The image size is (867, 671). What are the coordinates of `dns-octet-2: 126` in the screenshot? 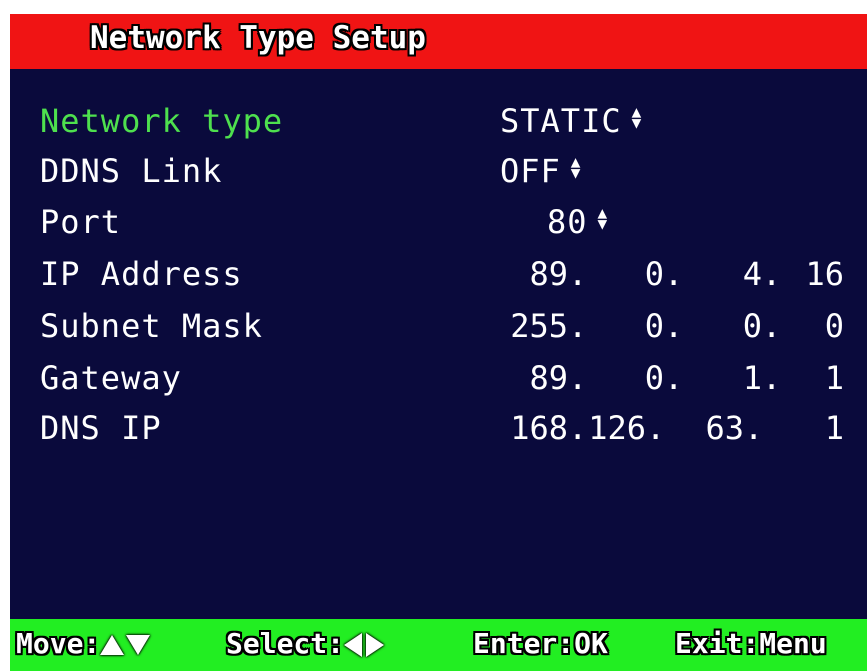 It's located at (611, 428).